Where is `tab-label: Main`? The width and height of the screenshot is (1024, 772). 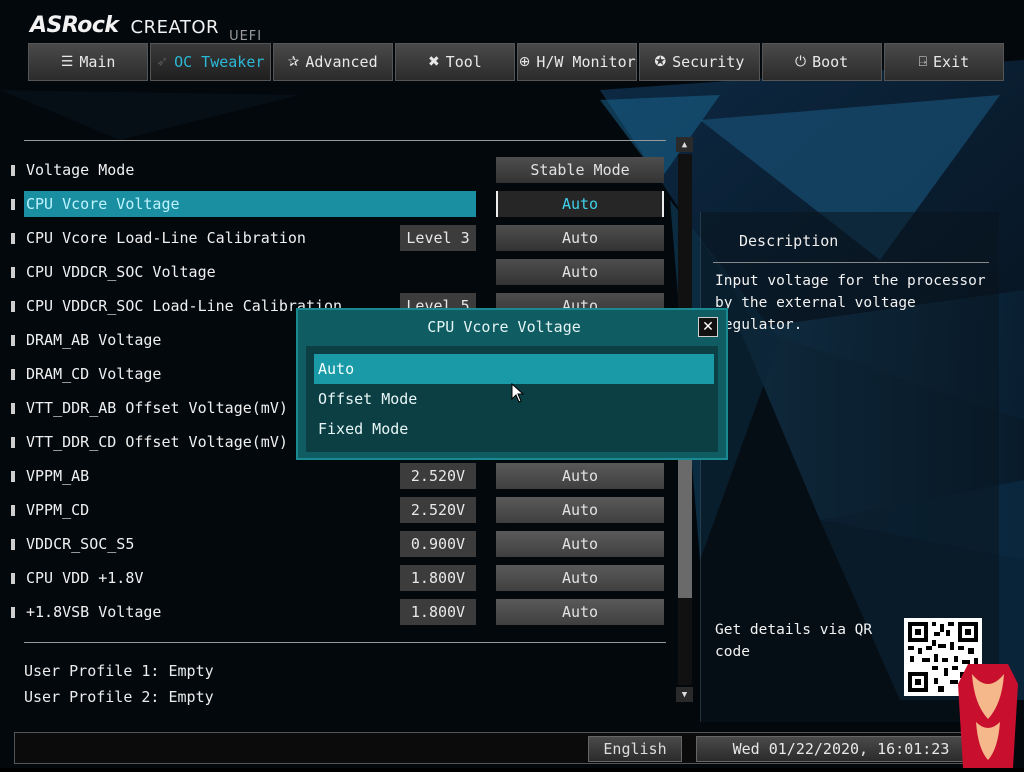 tab-label: Main is located at coordinates (97, 62).